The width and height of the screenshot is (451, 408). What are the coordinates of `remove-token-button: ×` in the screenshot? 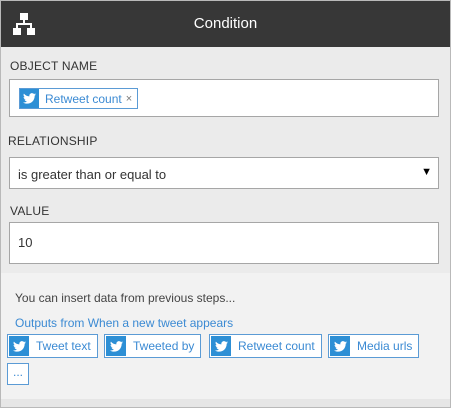 It's located at (131, 99).